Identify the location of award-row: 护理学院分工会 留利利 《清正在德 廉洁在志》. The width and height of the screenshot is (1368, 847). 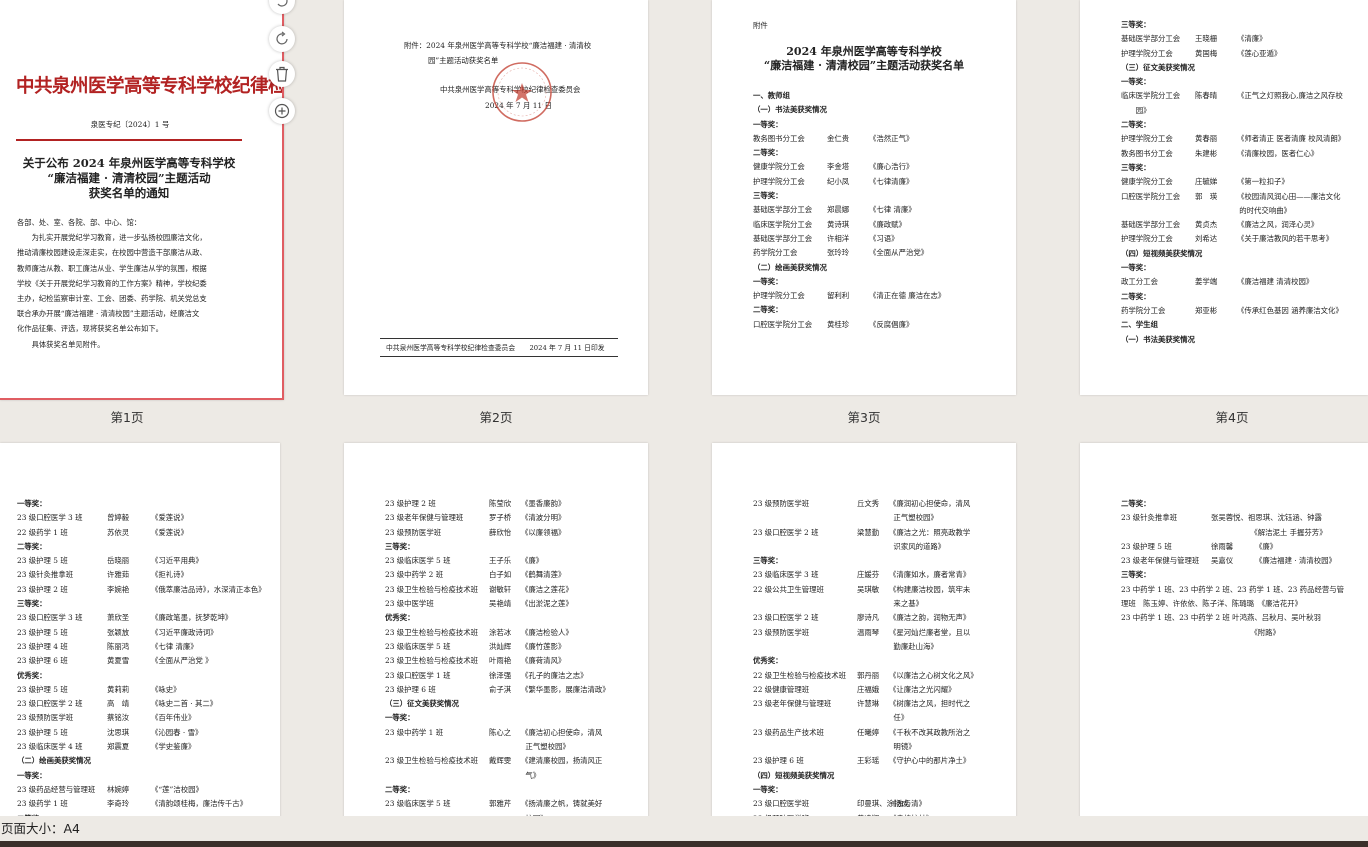
(849, 296).